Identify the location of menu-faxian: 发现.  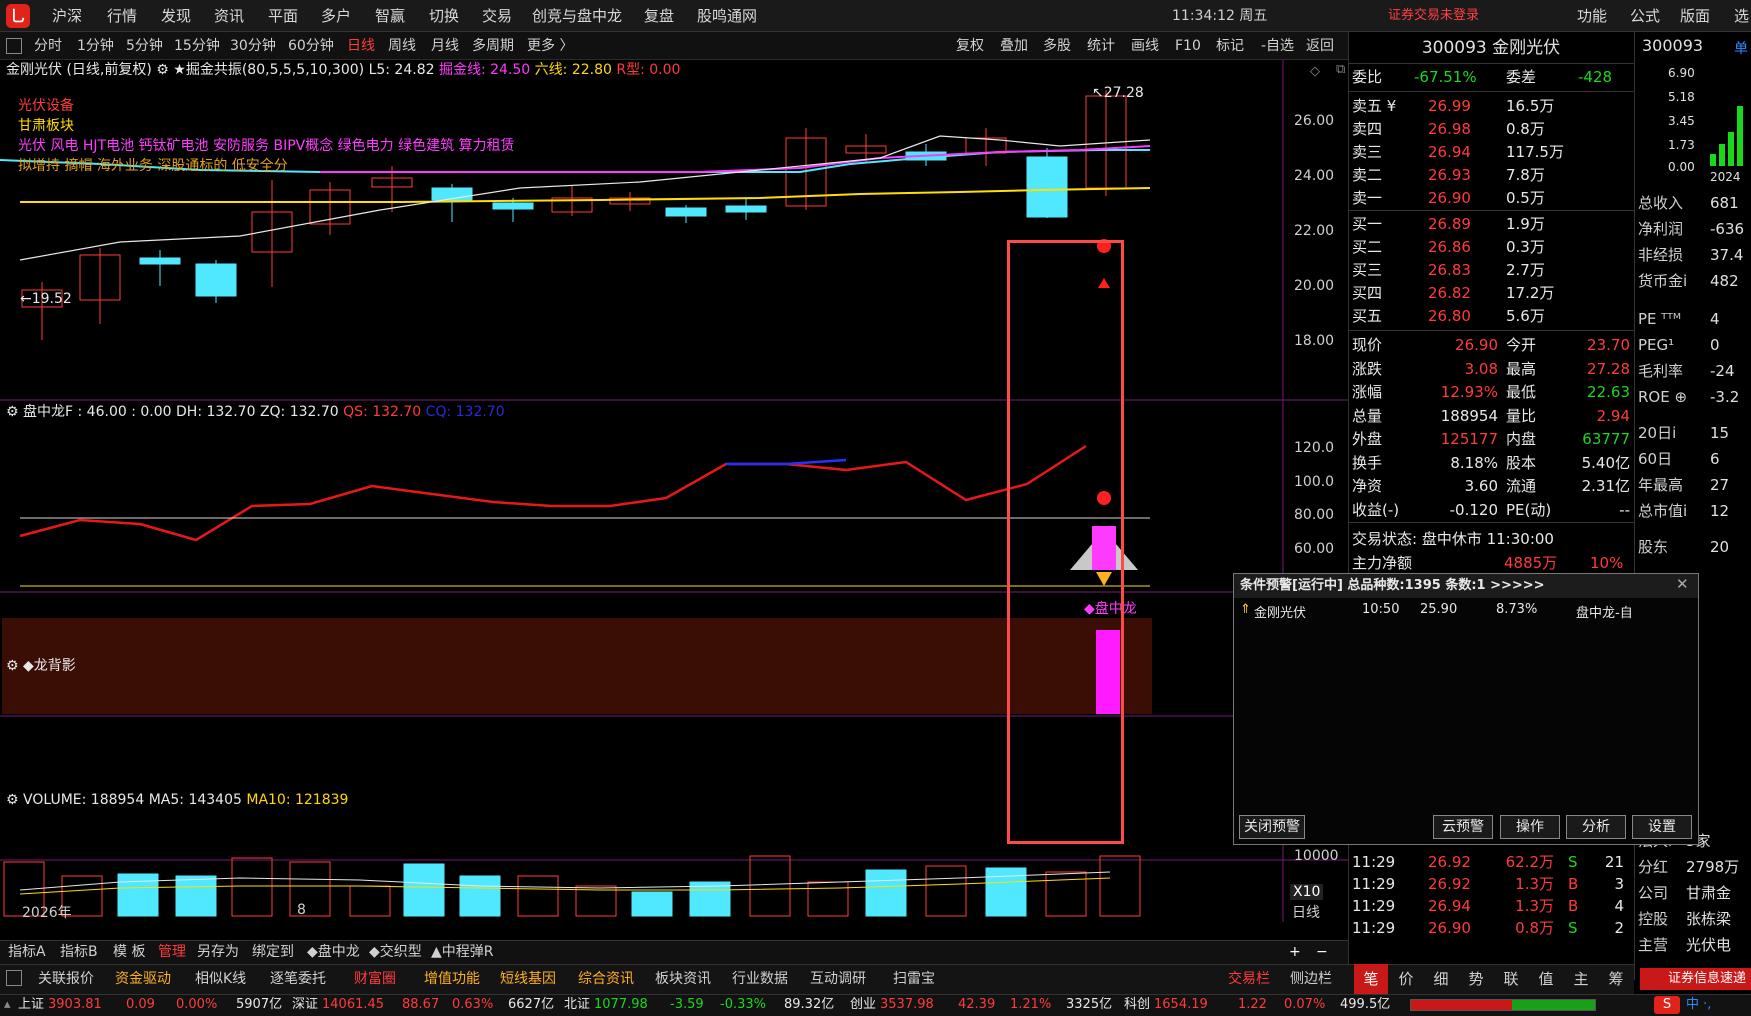
(176, 16).